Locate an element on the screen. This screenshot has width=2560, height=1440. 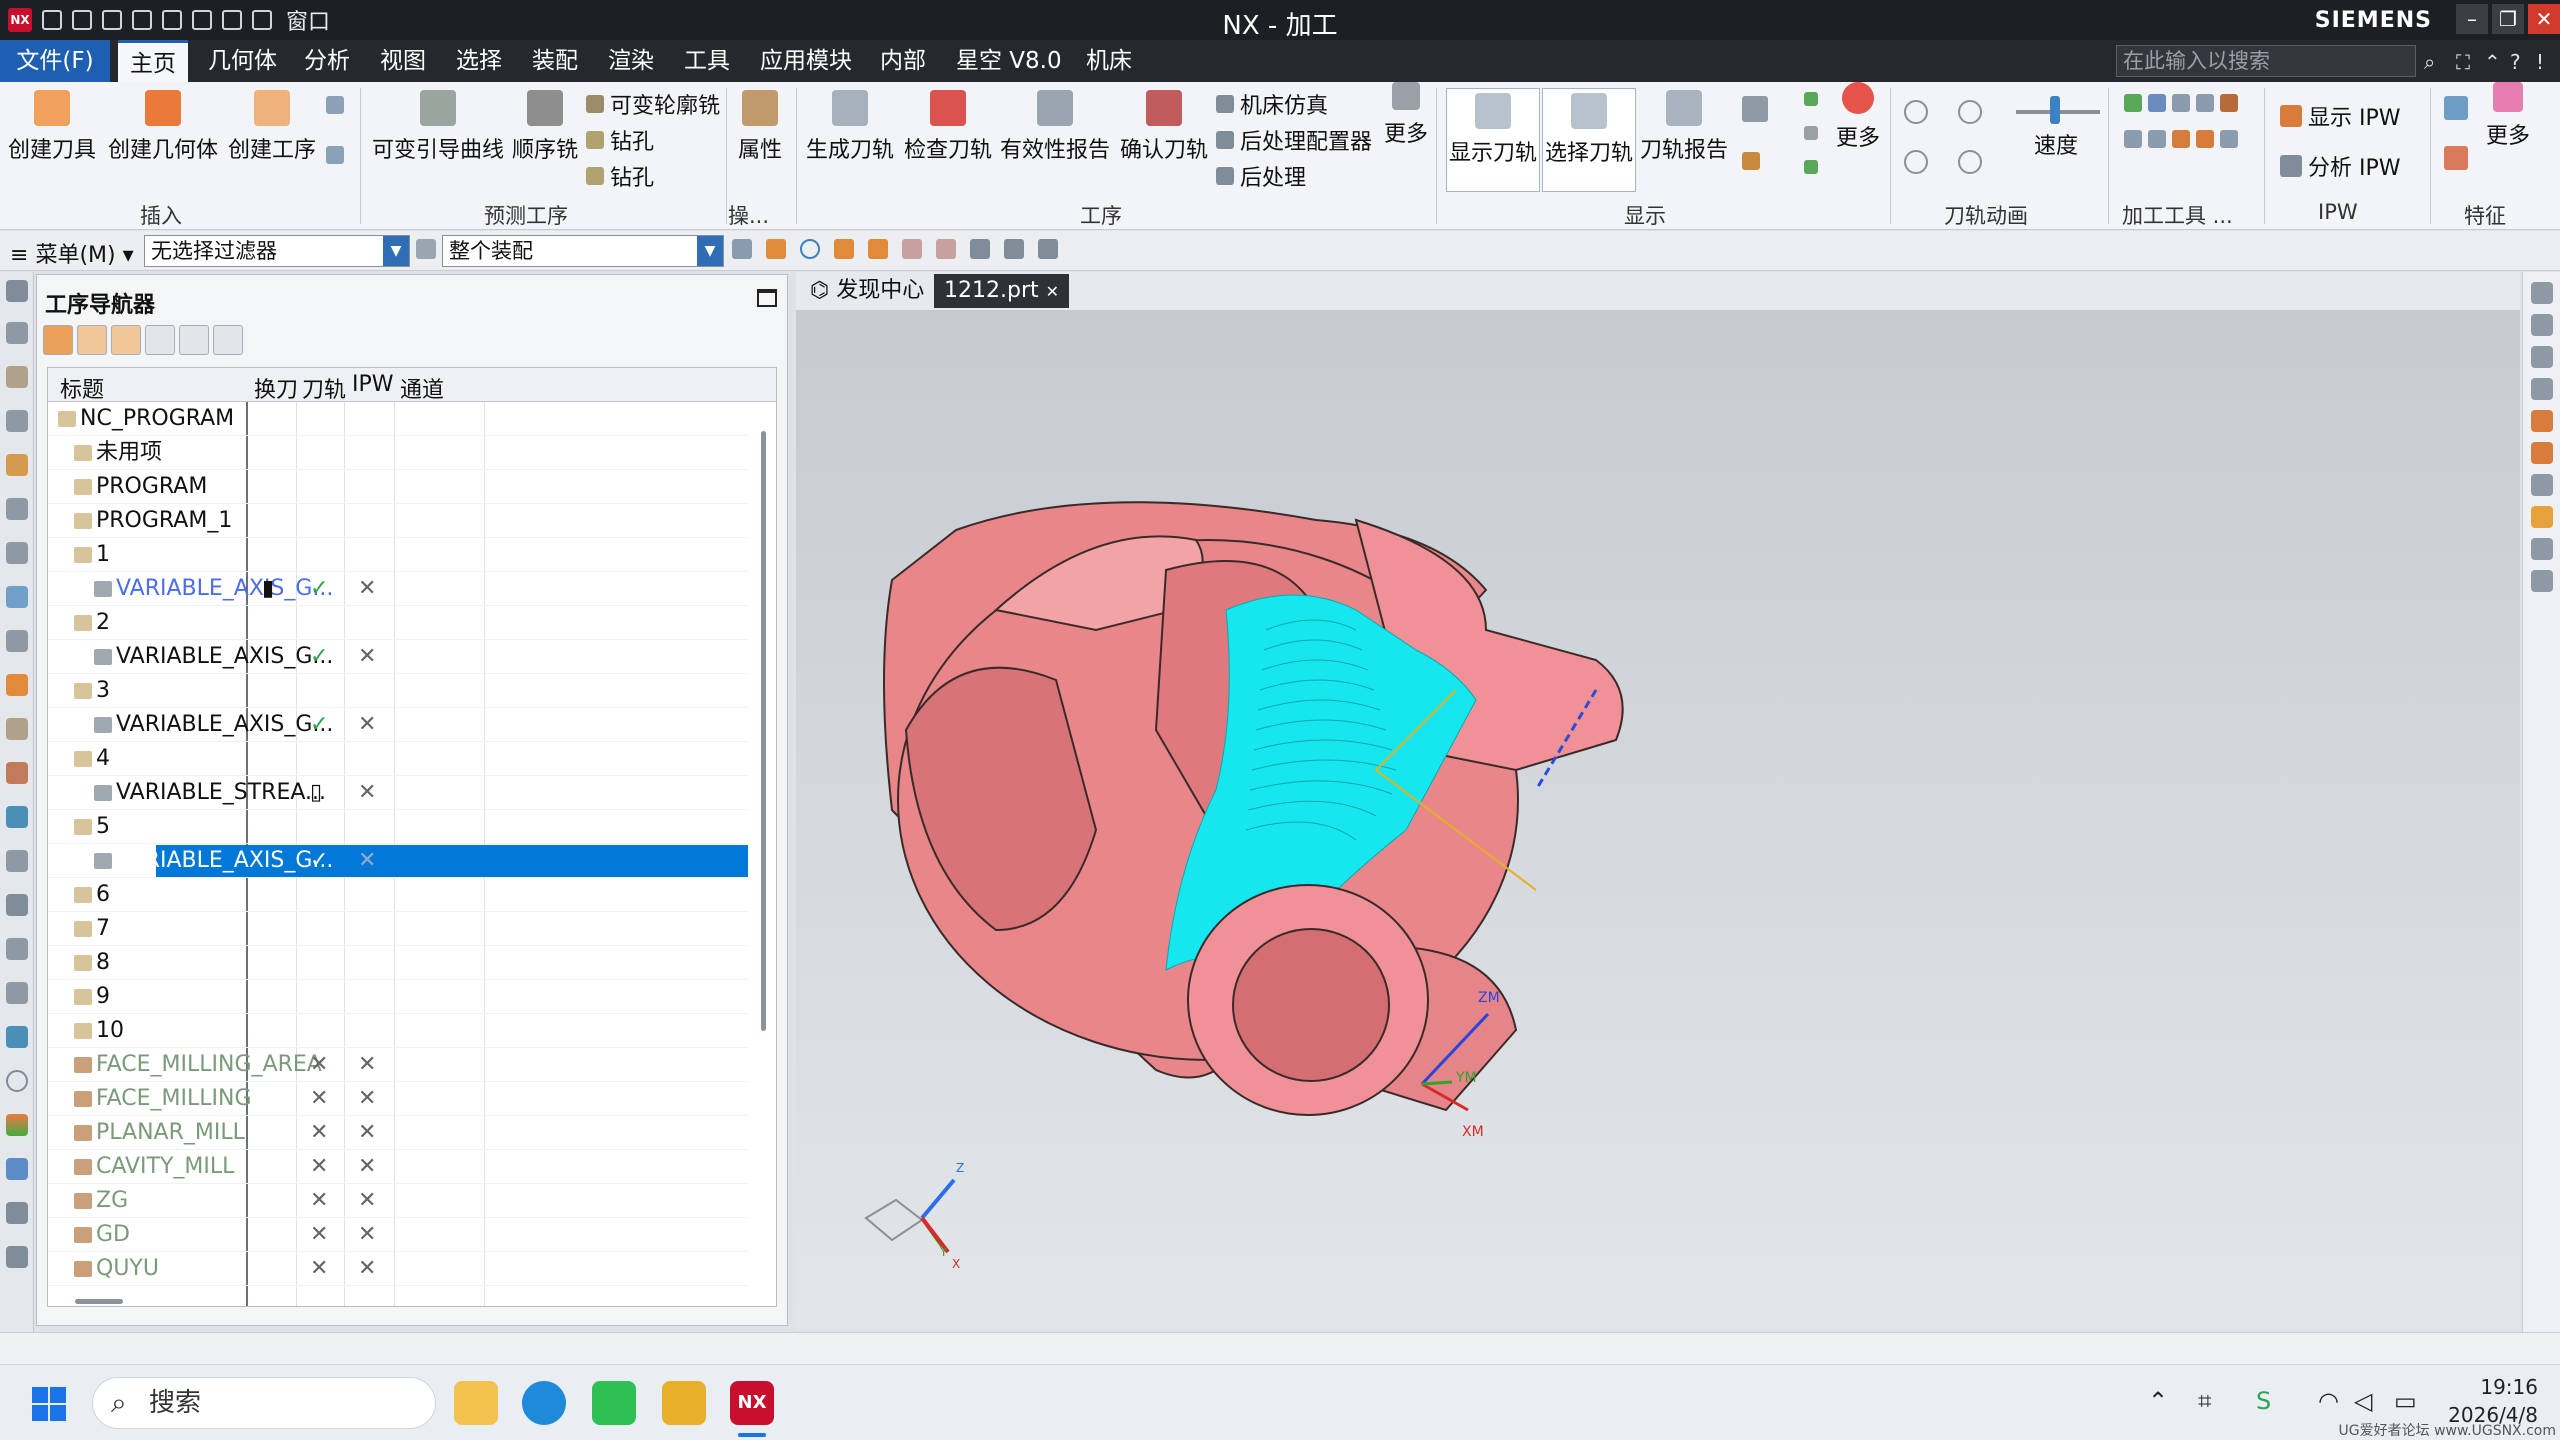
horizontal-scrollbar is located at coordinates (99, 1301).